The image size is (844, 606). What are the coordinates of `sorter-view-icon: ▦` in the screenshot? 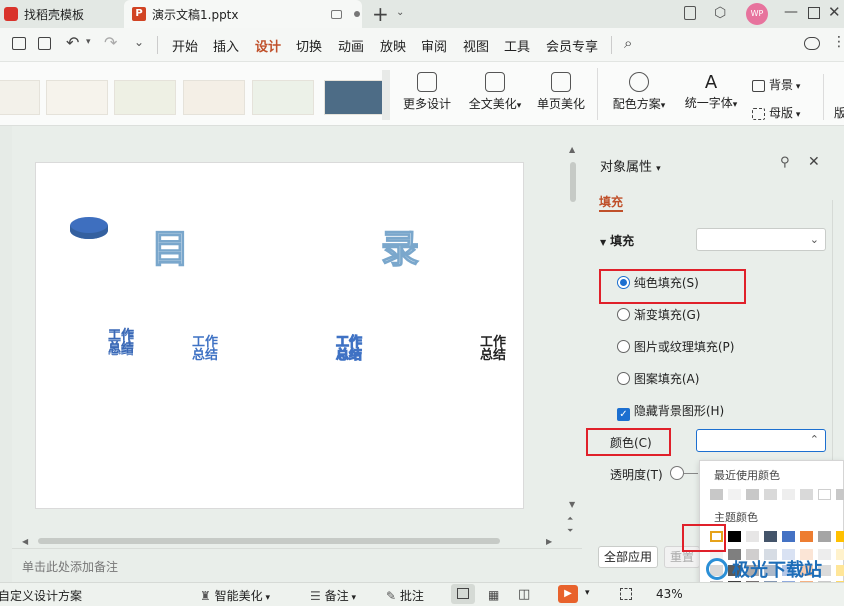 It's located at (493, 595).